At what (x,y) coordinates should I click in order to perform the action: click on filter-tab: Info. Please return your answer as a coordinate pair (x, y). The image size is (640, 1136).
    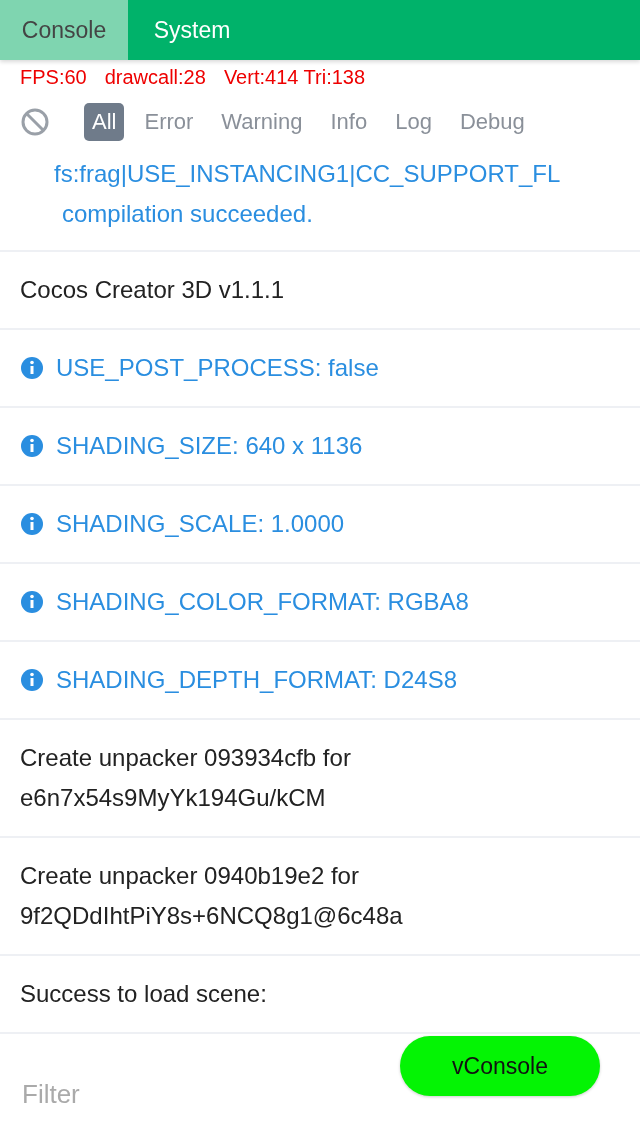
    Looking at the image, I should click on (349, 122).